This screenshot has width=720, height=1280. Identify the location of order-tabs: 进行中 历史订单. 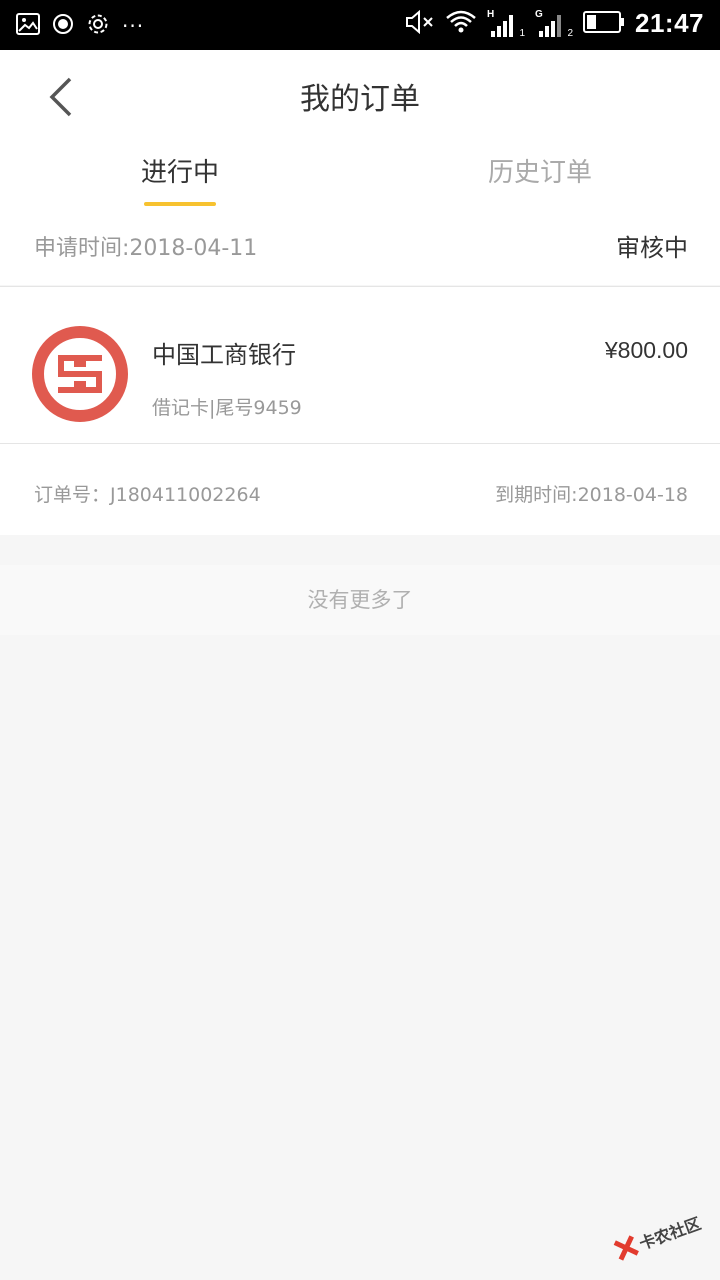
(360, 180).